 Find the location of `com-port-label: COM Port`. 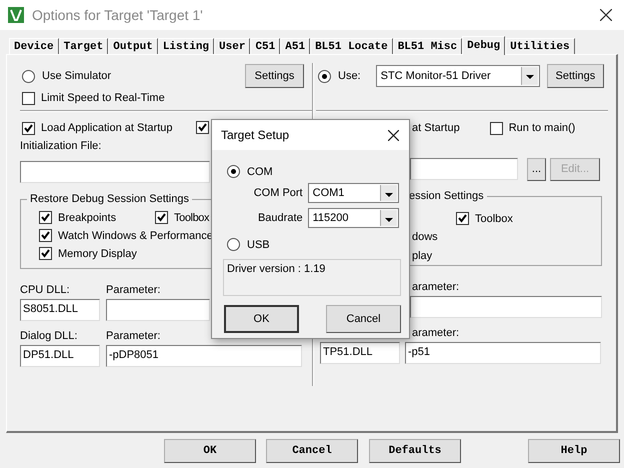

com-port-label: COM Port is located at coordinates (277, 193).